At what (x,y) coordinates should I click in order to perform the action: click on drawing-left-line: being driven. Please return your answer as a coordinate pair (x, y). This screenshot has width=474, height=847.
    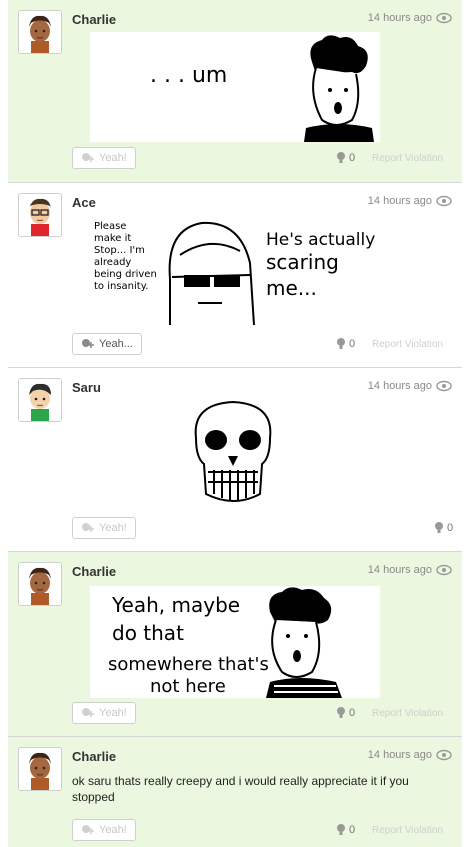
    Looking at the image, I should click on (125, 274).